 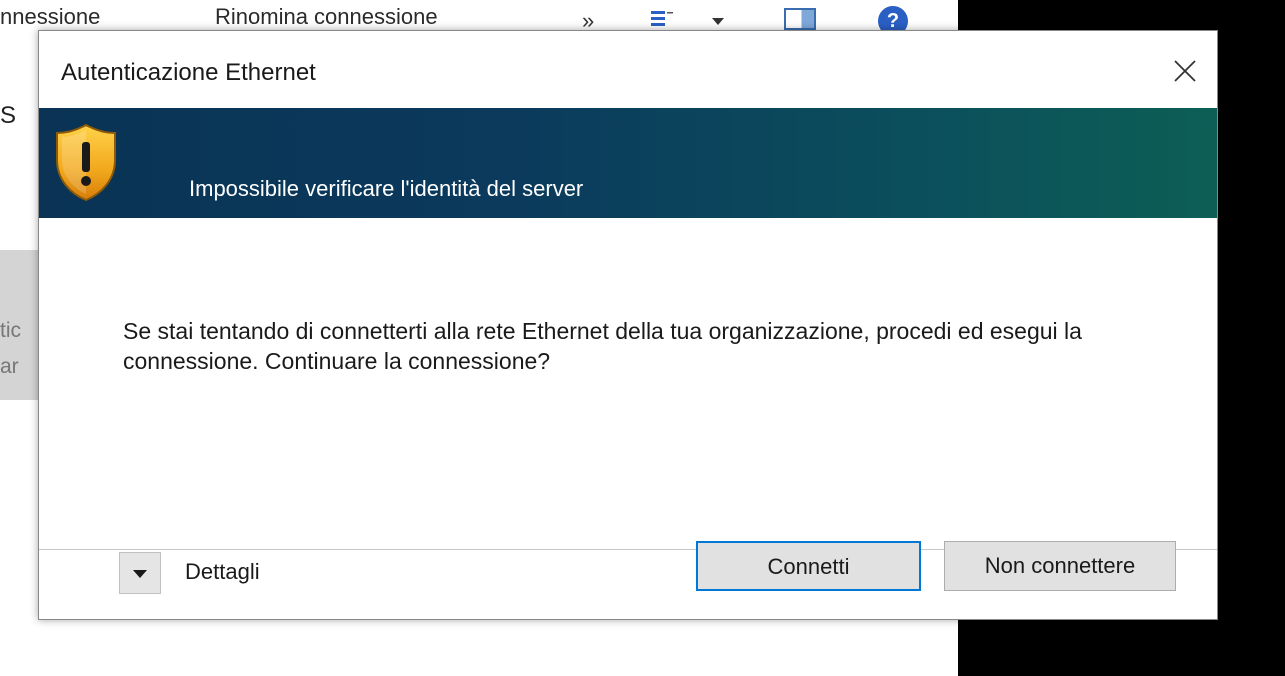 I want to click on preview-pane-icon, so click(x=800, y=19).